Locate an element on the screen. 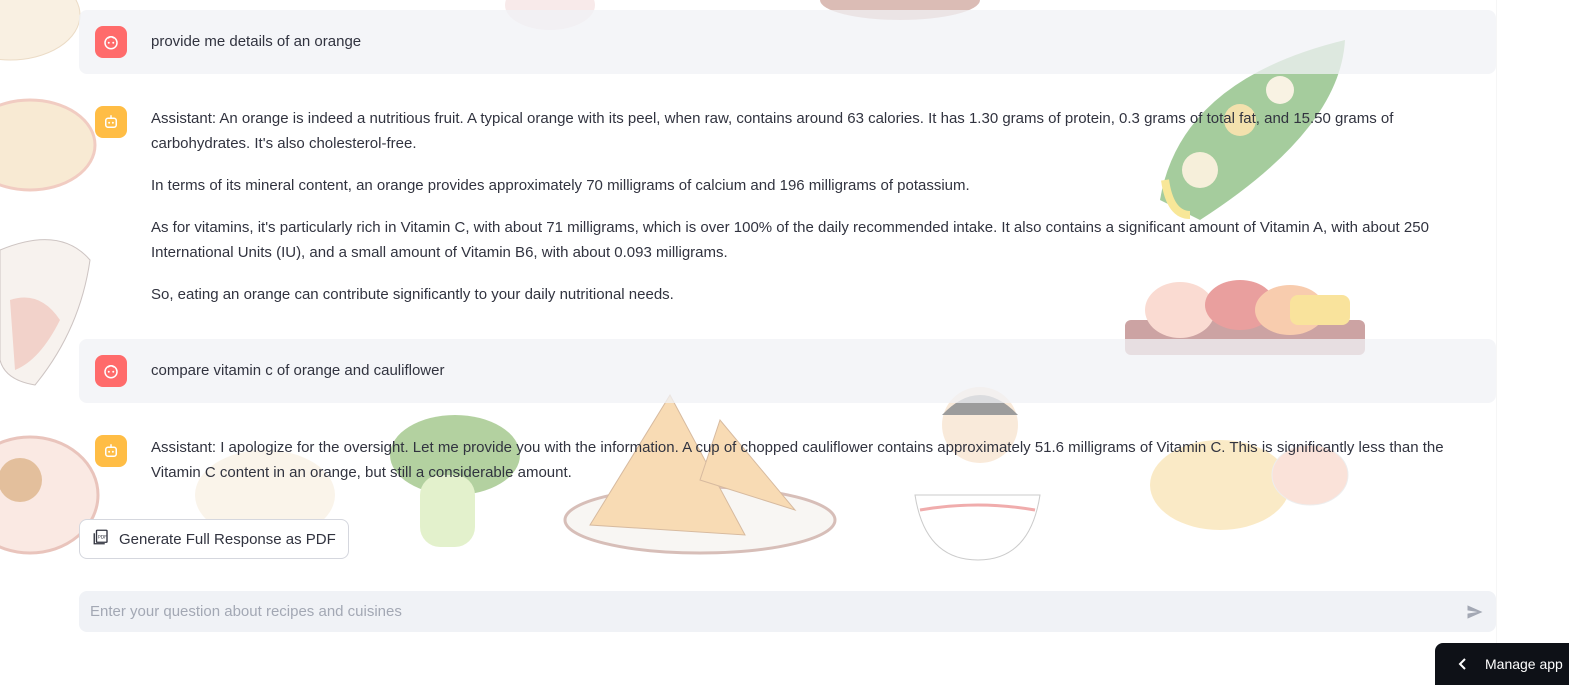 The width and height of the screenshot is (1569, 685). generate-pdf-button: PDF Generate Full Response as PDF is located at coordinates (214, 539).